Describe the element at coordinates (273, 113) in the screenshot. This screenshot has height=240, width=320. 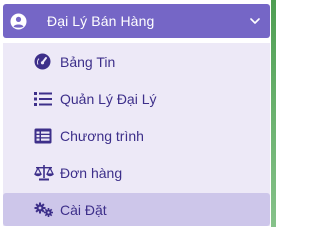
I see `background-edge` at that location.